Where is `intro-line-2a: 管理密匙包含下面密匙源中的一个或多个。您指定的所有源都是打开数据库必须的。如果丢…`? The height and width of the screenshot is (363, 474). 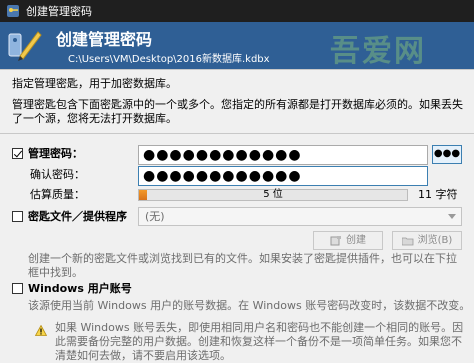
intro-line-2a: 管理密匙包含下面密匙源中的一个或多个。您指定的所有源都是打开数据库必须的。如果丢… is located at coordinates (237, 104).